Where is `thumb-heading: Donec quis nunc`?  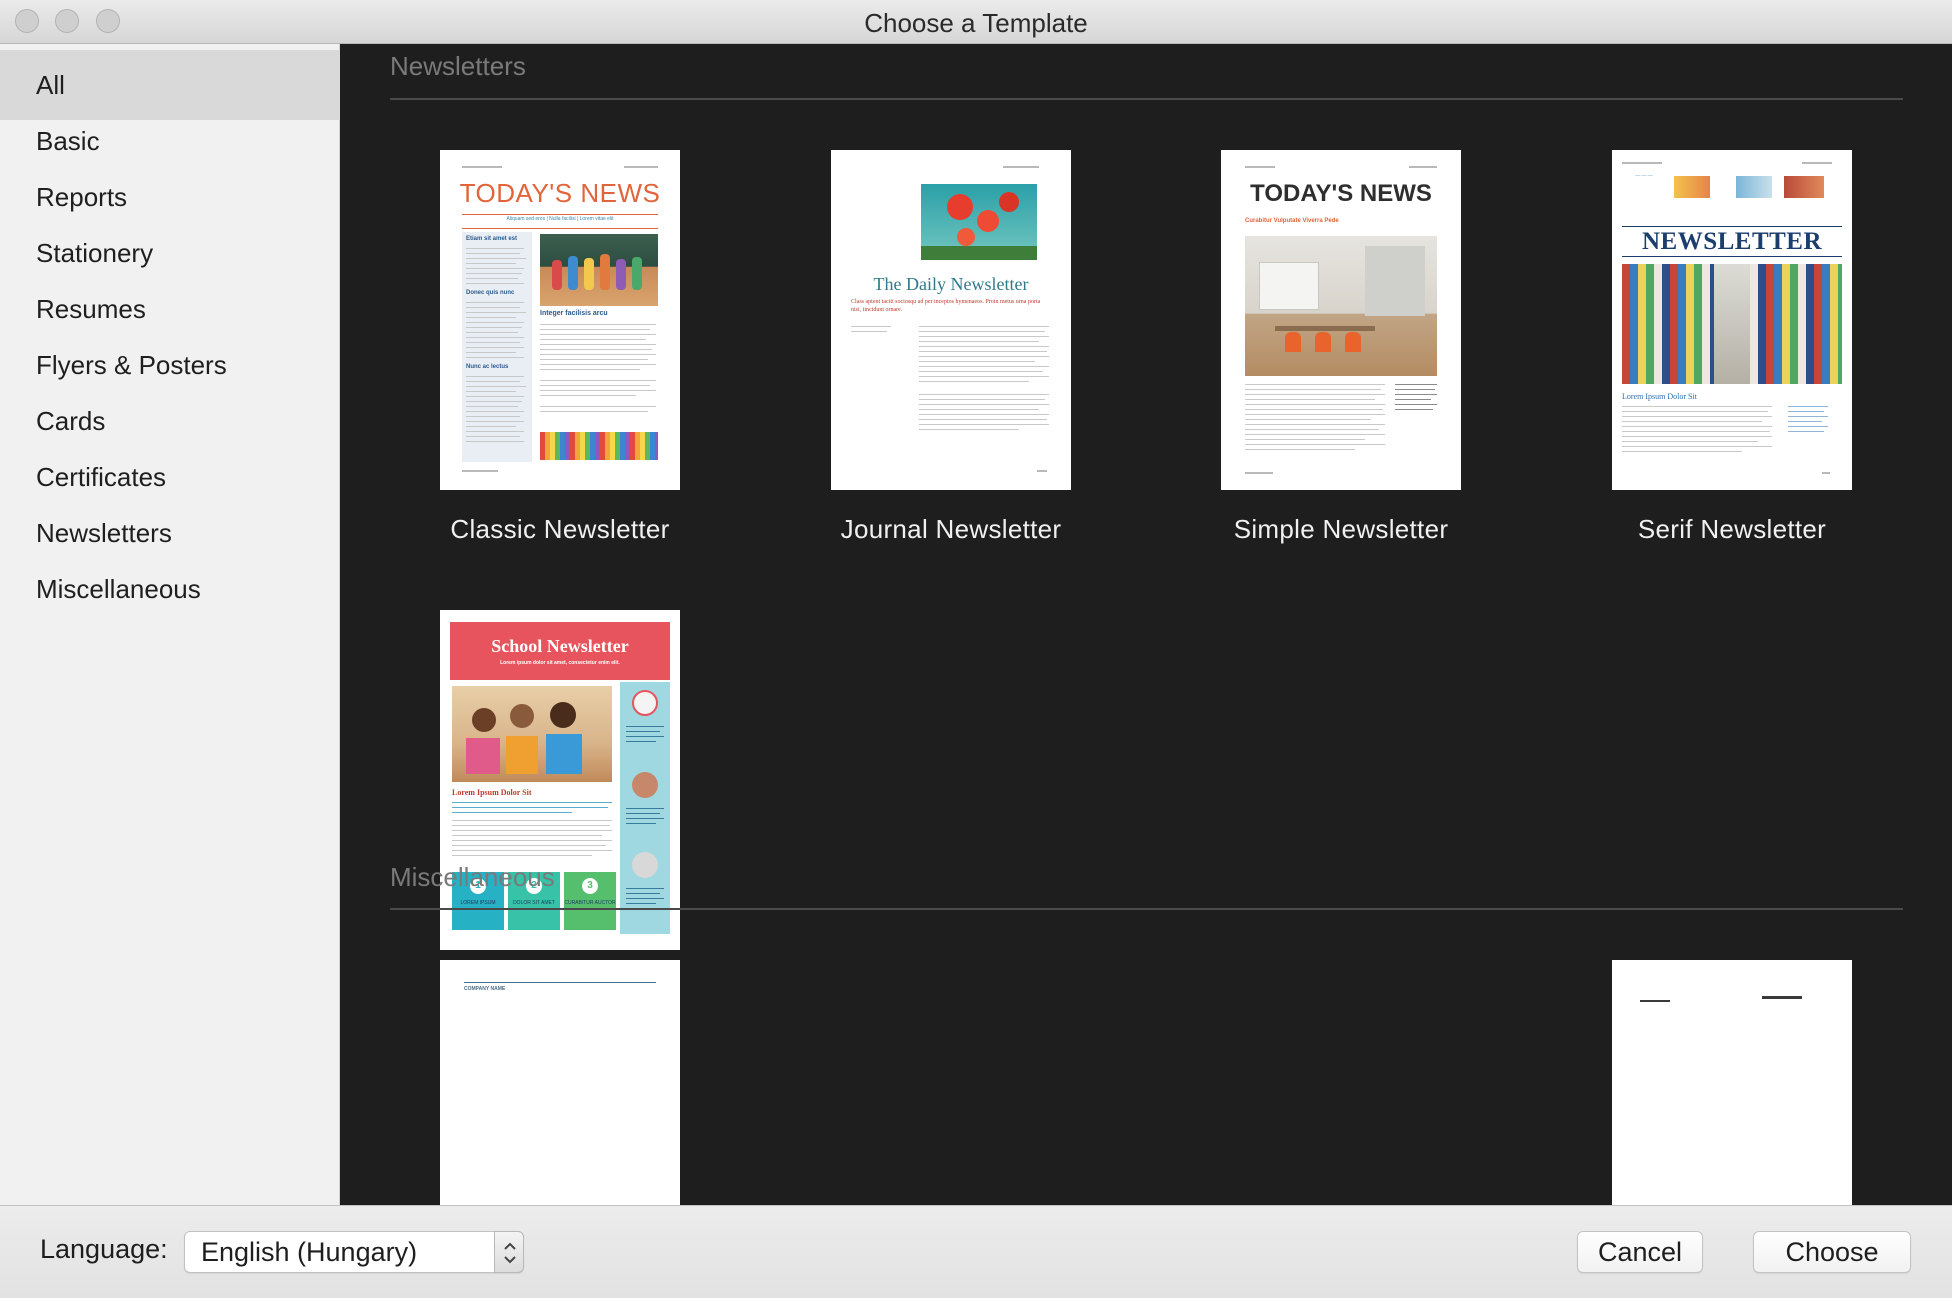
thumb-heading: Donec quis nunc is located at coordinates (490, 293).